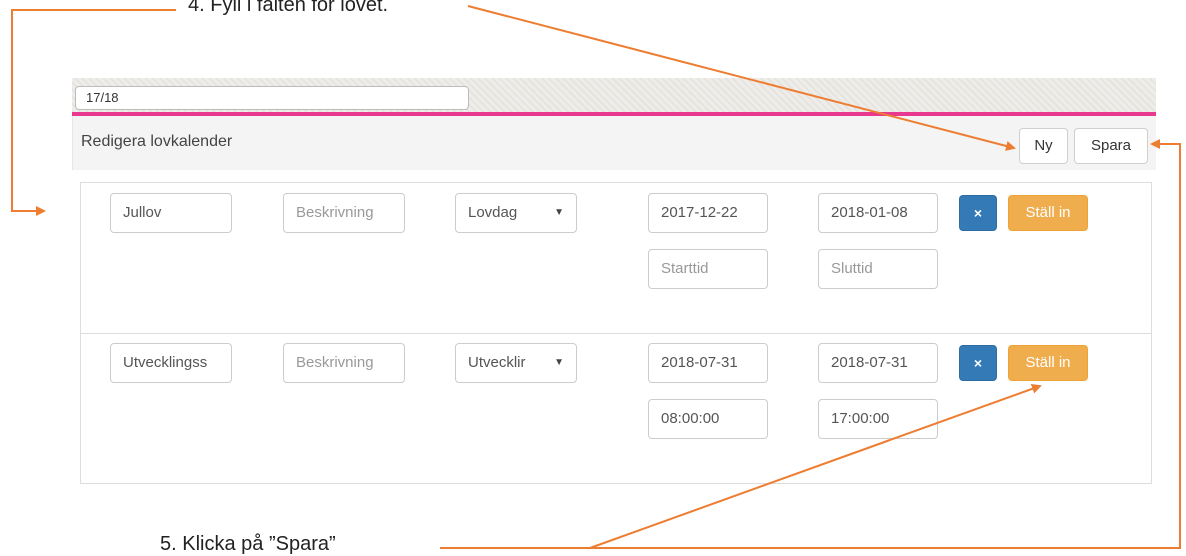 This screenshot has height=556, width=1186. I want to click on step-4-caption: 4. Fyll i fälten för lovet., so click(288, 8).